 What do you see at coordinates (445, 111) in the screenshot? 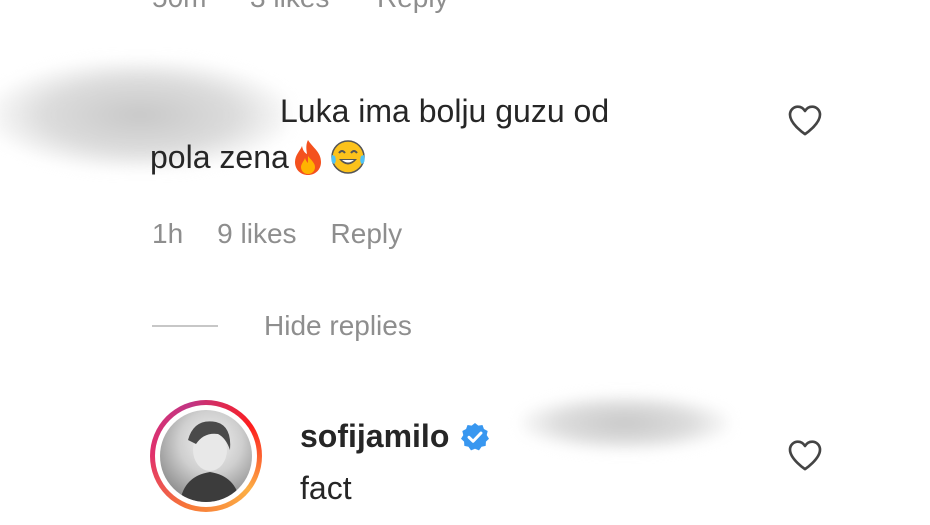
I see `comment-text-line1: Luka ima bolju guzu od` at bounding box center [445, 111].